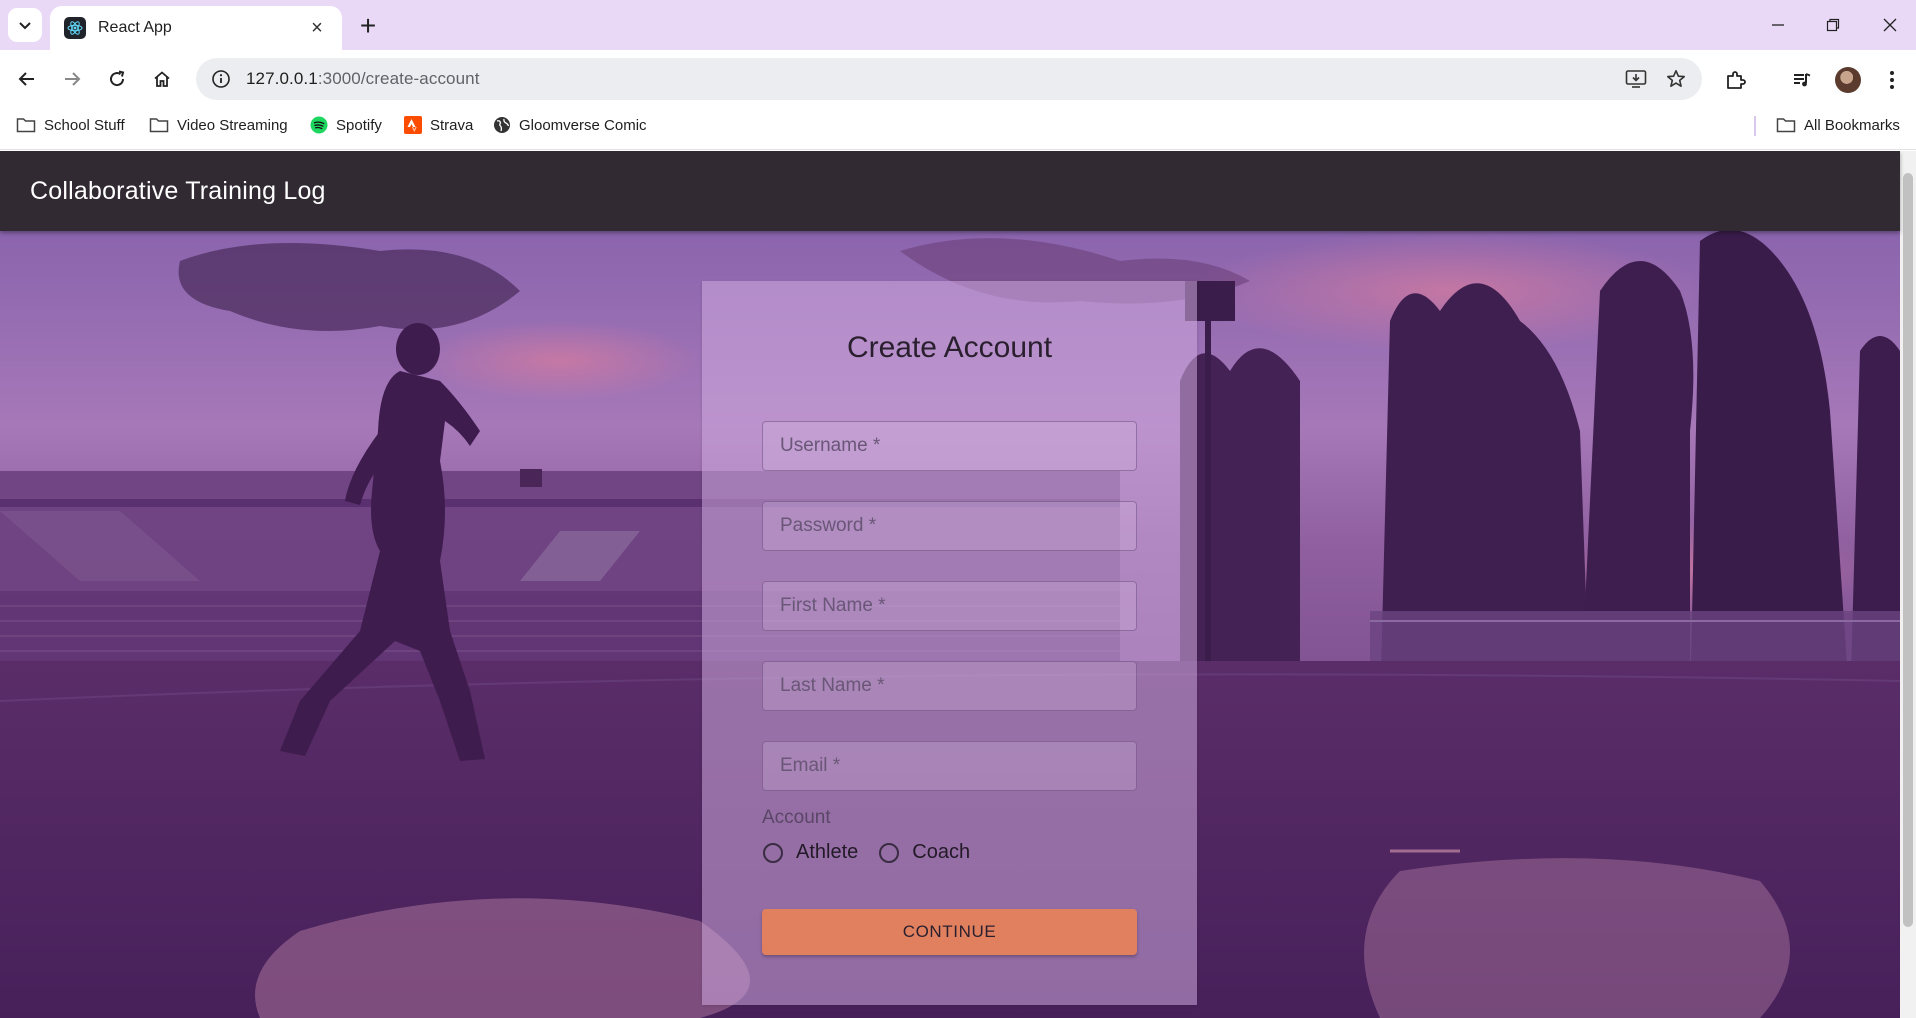 The width and height of the screenshot is (1916, 1018). What do you see at coordinates (889, 852) in the screenshot?
I see `radio-button-coach` at bounding box center [889, 852].